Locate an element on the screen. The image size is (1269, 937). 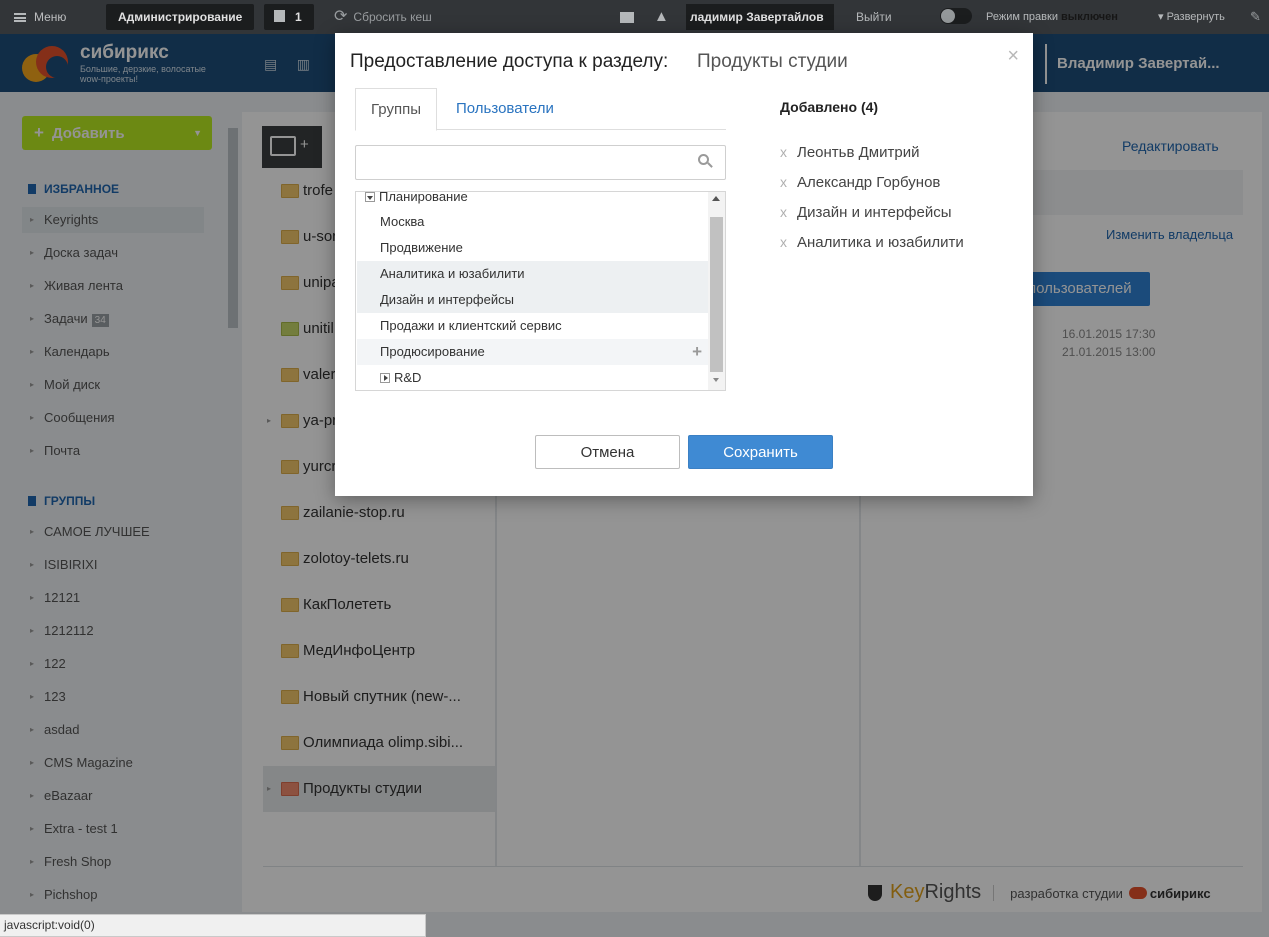
dialog-title: Предоставление доступа к разделу: is located at coordinates (509, 61).